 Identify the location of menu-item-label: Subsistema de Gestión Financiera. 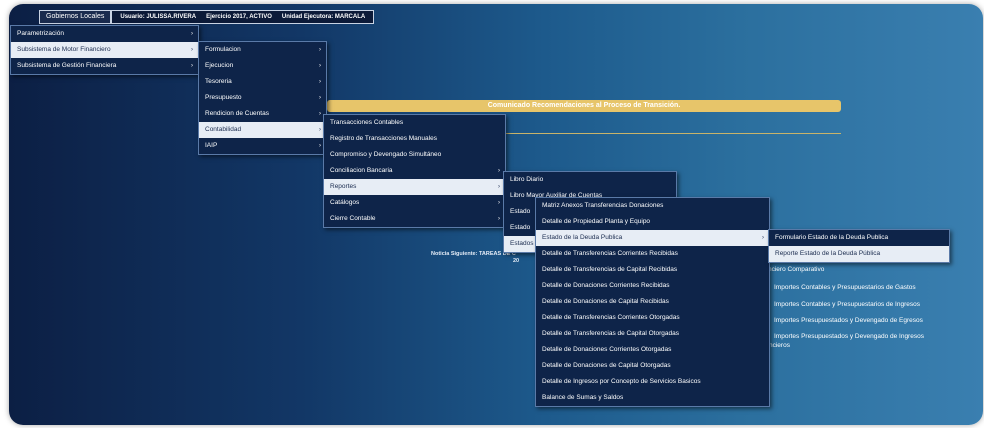
(67, 65).